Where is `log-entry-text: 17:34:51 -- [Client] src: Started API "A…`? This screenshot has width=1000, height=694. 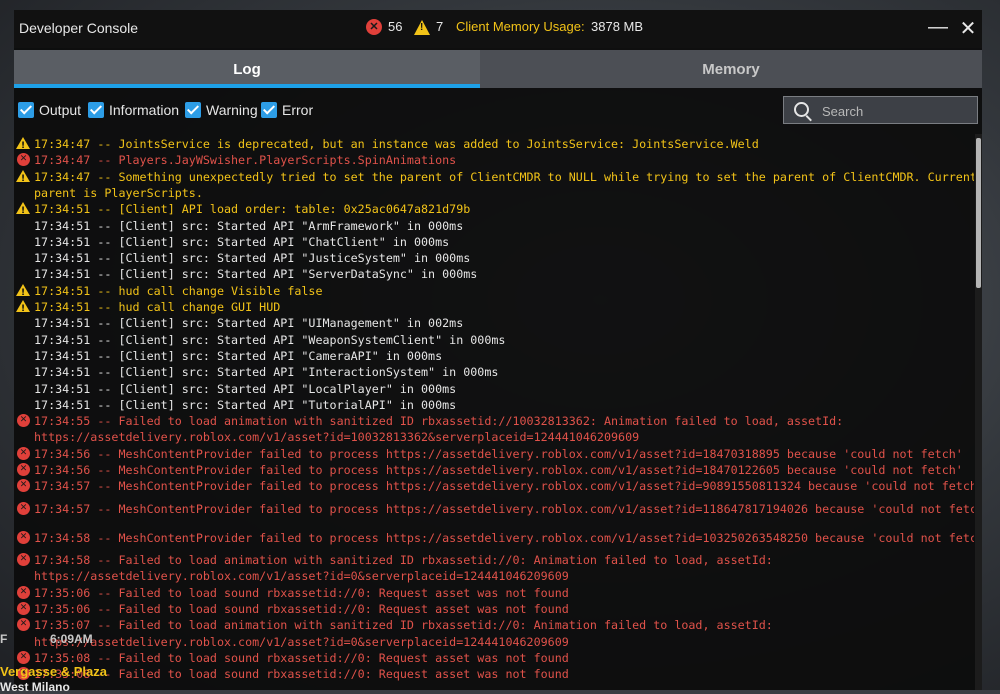 log-entry-text: 17:34:51 -- [Client] src: Started API "A… is located at coordinates (249, 225).